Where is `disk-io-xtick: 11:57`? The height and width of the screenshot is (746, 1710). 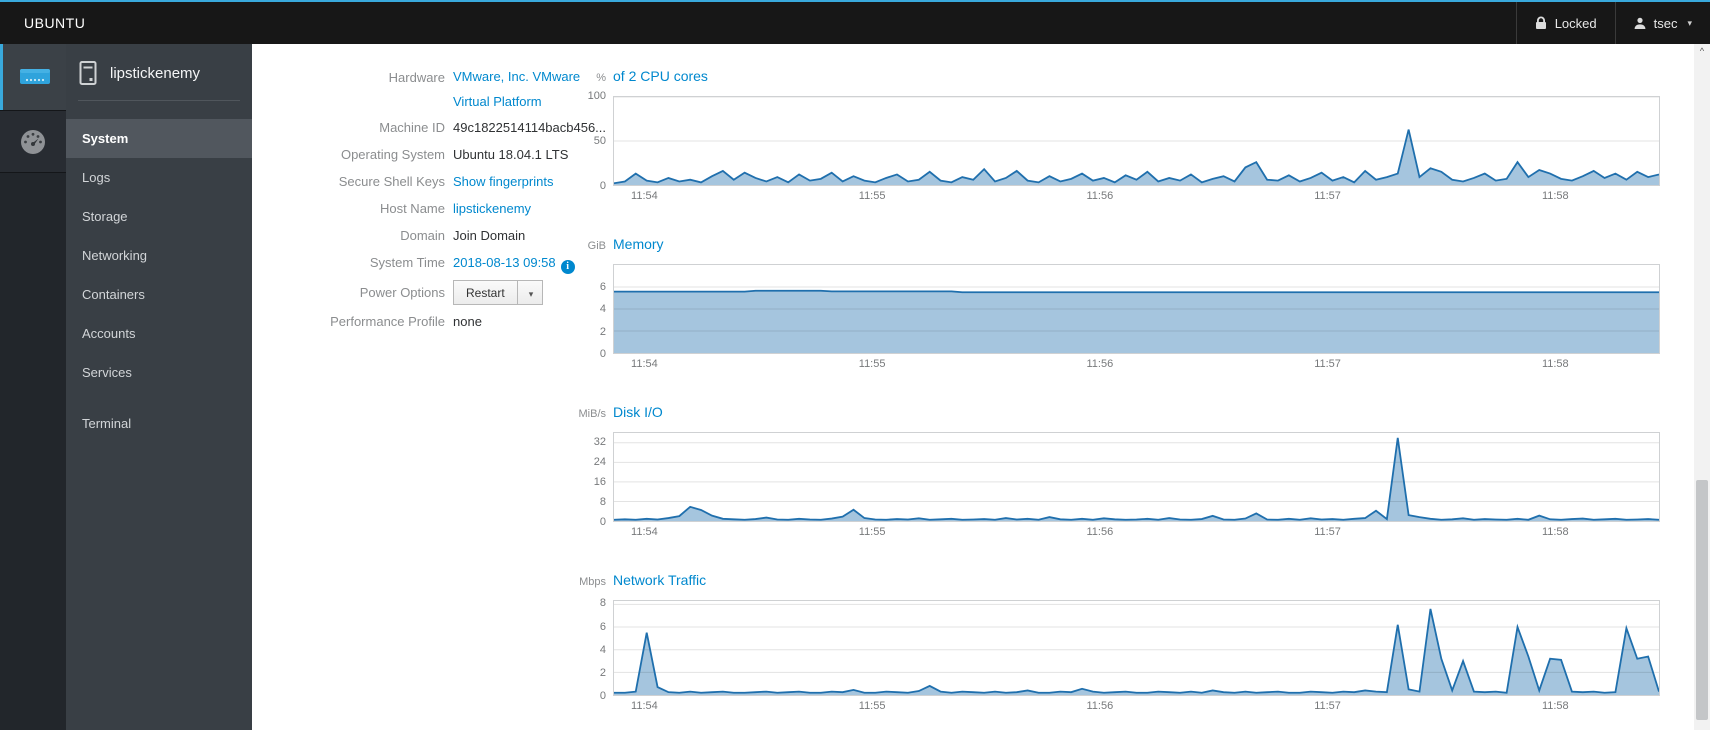
disk-io-xtick: 11:57 is located at coordinates (1327, 532).